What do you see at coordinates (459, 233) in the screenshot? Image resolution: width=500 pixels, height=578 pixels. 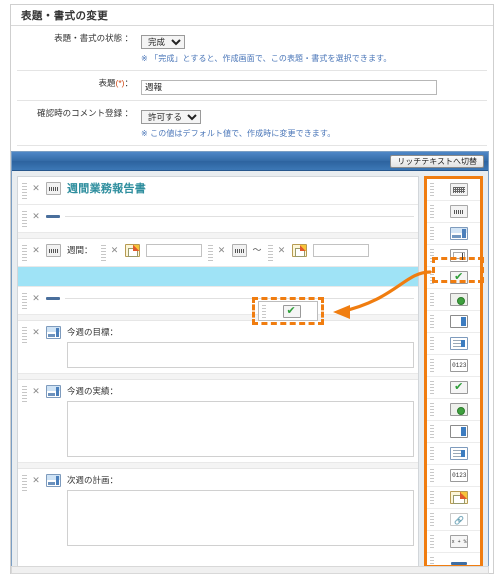 I see `window-icon` at bounding box center [459, 233].